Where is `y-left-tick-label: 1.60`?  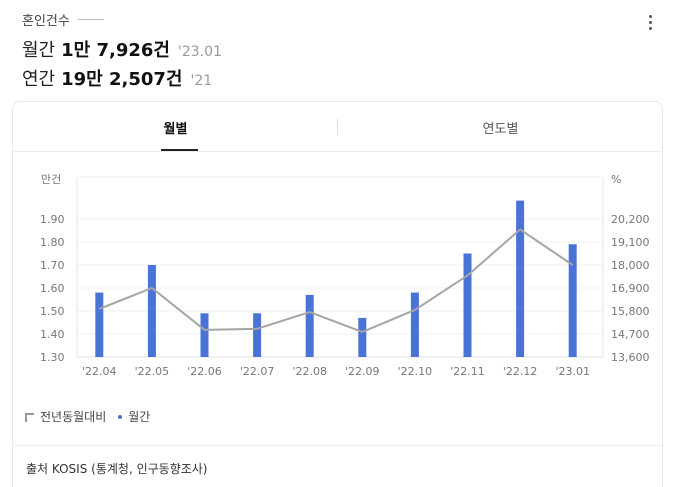 y-left-tick-label: 1.60 is located at coordinates (52, 288).